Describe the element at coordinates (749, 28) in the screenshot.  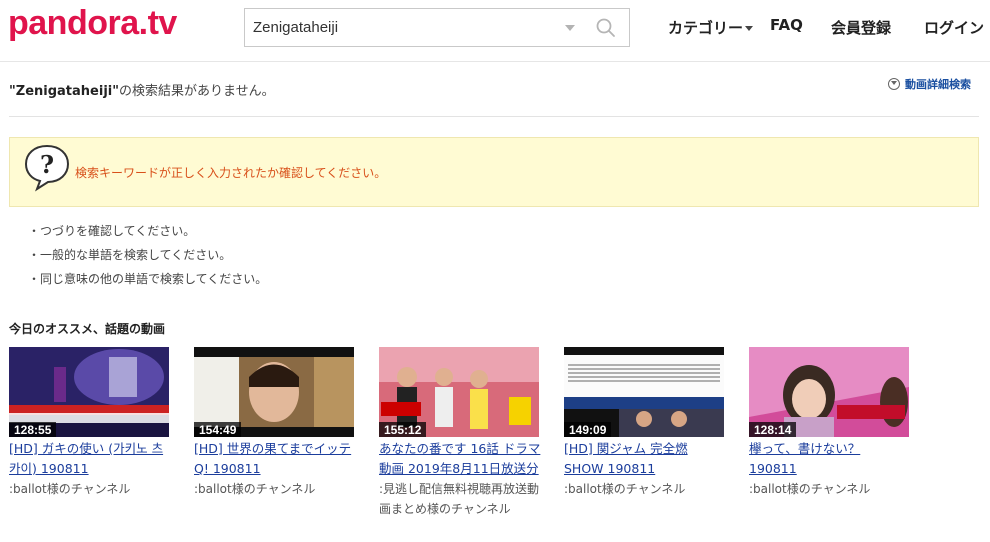
I see `chevron-down-icon` at that location.